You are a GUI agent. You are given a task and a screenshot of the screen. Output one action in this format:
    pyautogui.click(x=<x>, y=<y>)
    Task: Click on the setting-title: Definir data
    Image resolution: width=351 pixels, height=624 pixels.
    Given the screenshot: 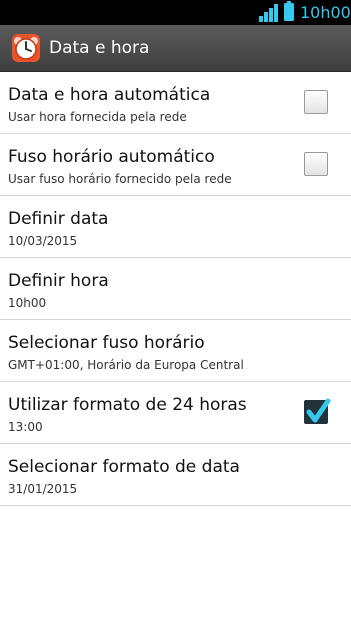 What is the action you would take?
    pyautogui.click(x=58, y=219)
    